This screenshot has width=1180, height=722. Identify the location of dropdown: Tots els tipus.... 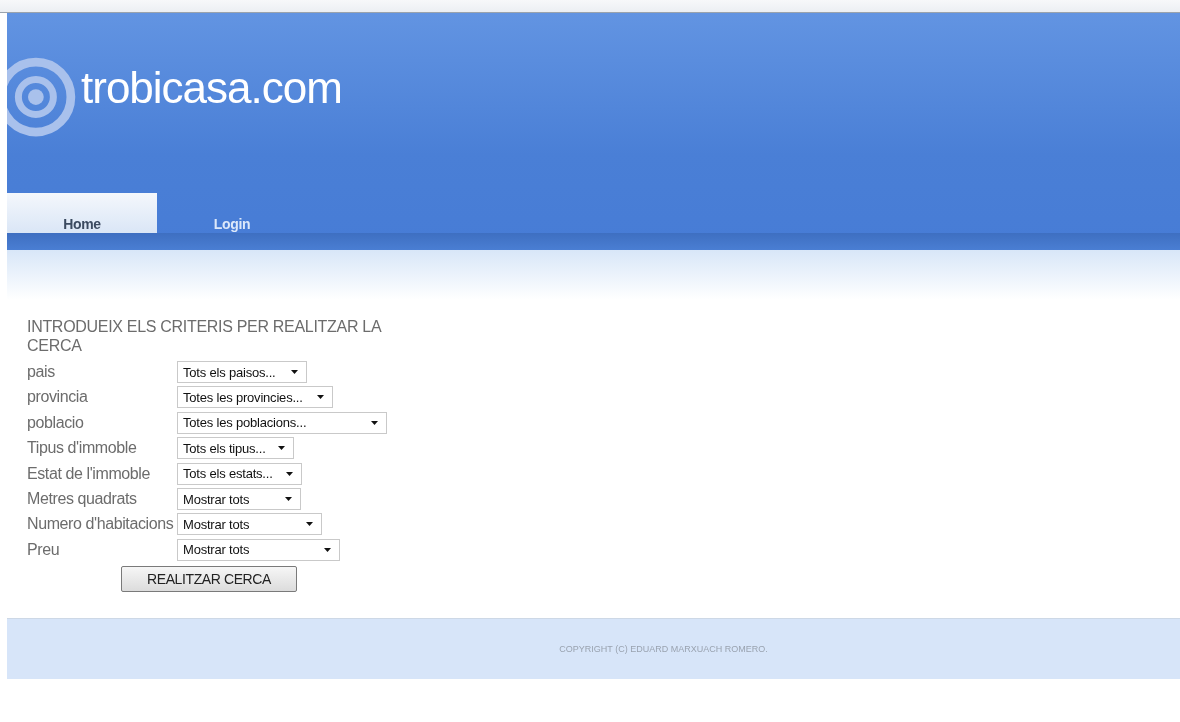
(235, 448).